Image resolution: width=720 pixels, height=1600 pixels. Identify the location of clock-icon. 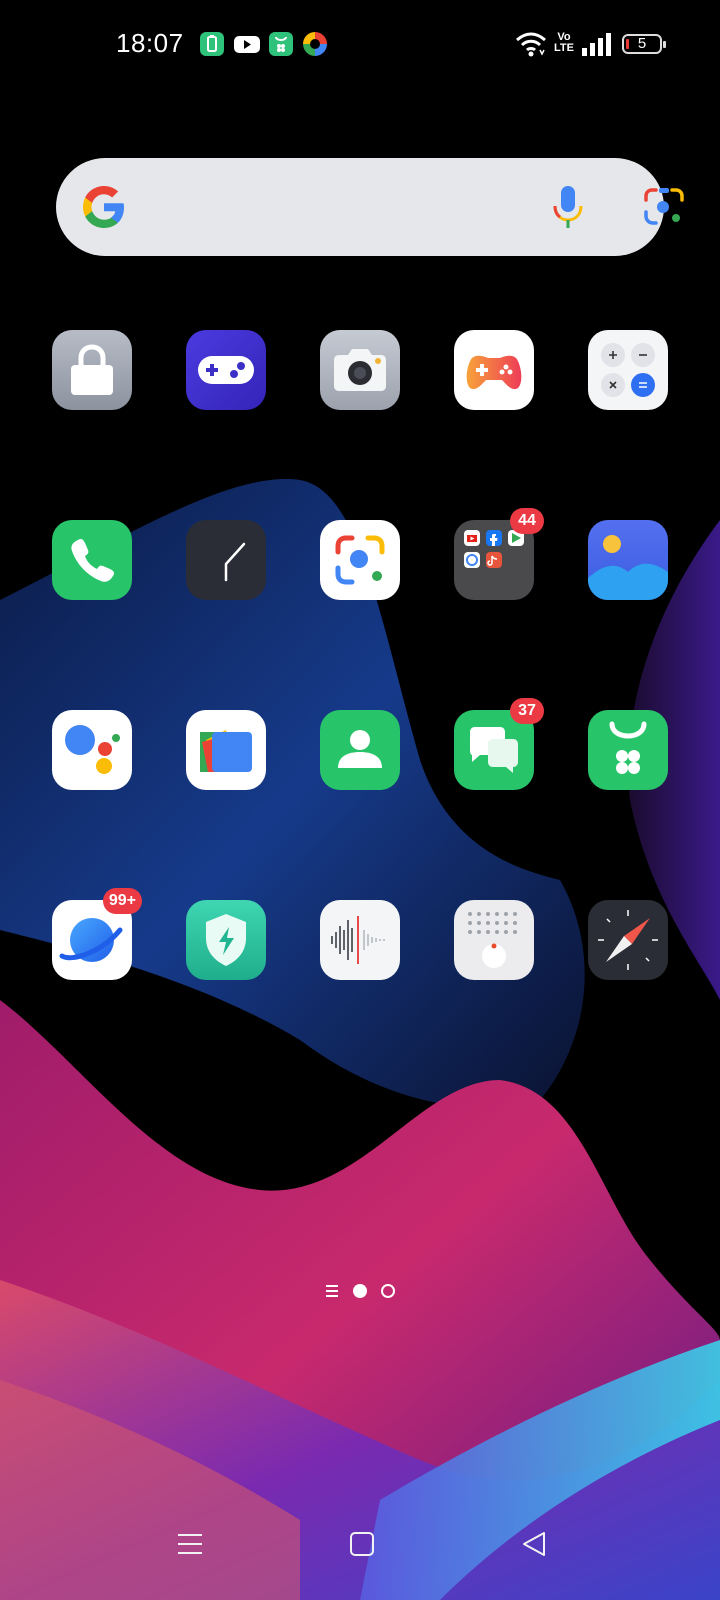
(226, 560).